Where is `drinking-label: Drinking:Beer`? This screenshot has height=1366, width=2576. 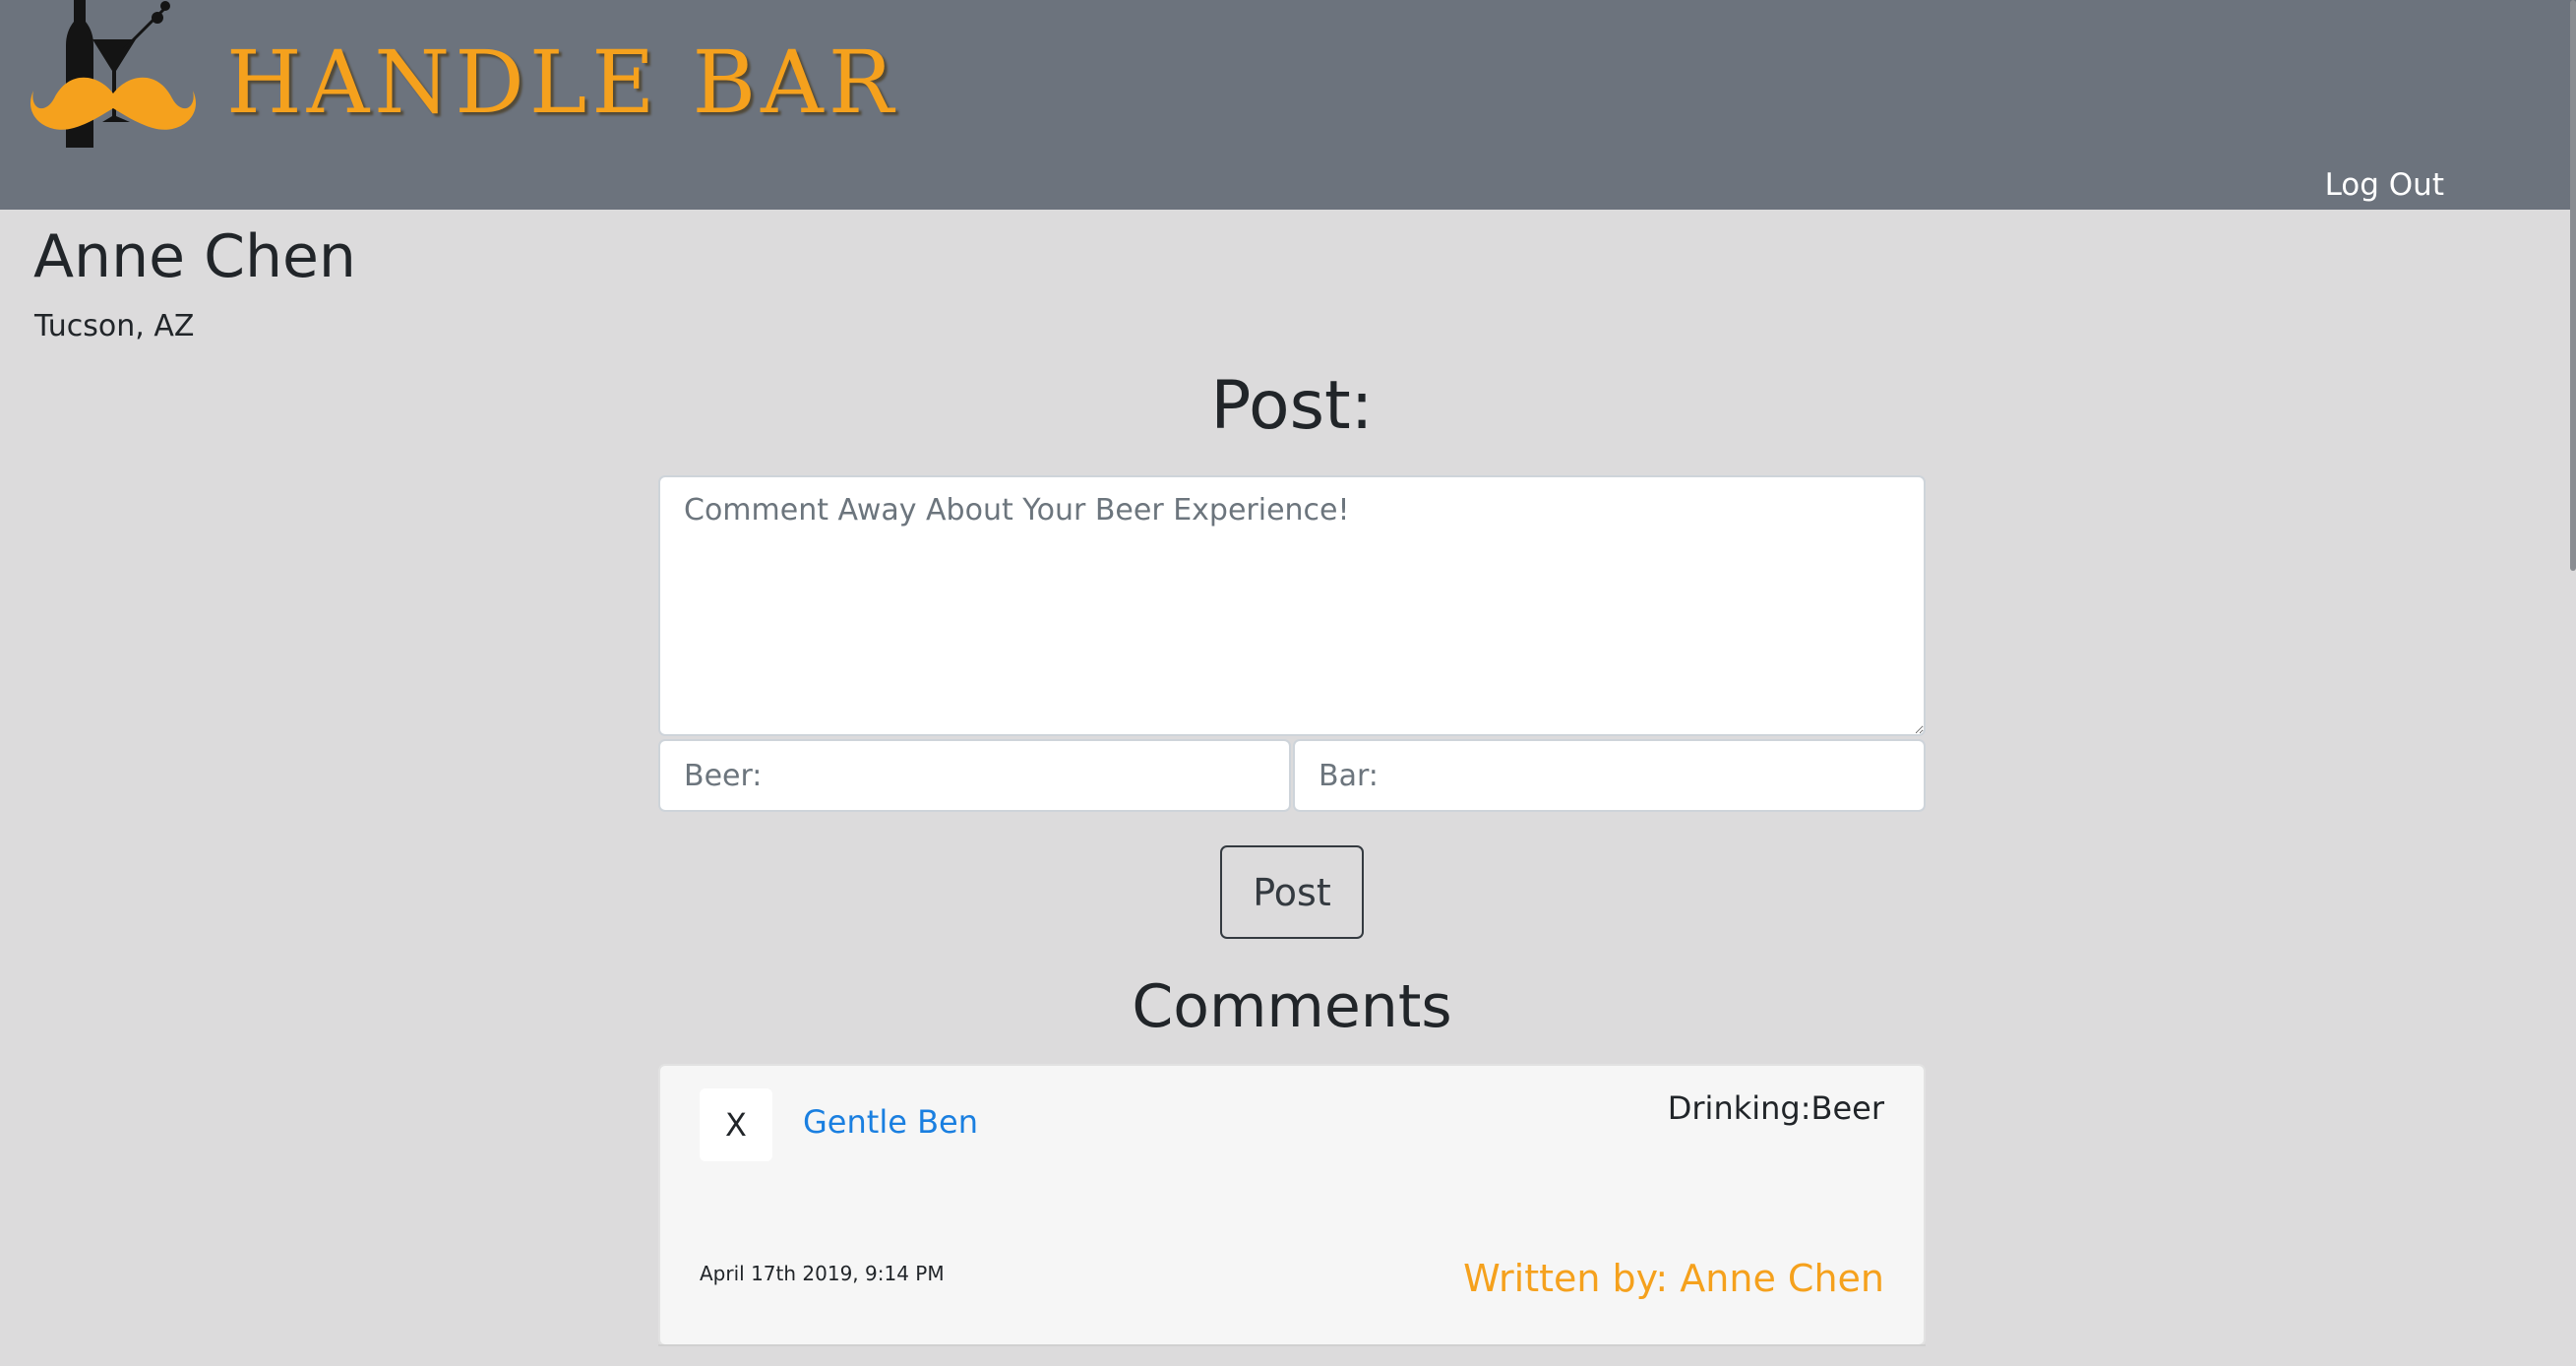 drinking-label: Drinking:Beer is located at coordinates (1775, 1108).